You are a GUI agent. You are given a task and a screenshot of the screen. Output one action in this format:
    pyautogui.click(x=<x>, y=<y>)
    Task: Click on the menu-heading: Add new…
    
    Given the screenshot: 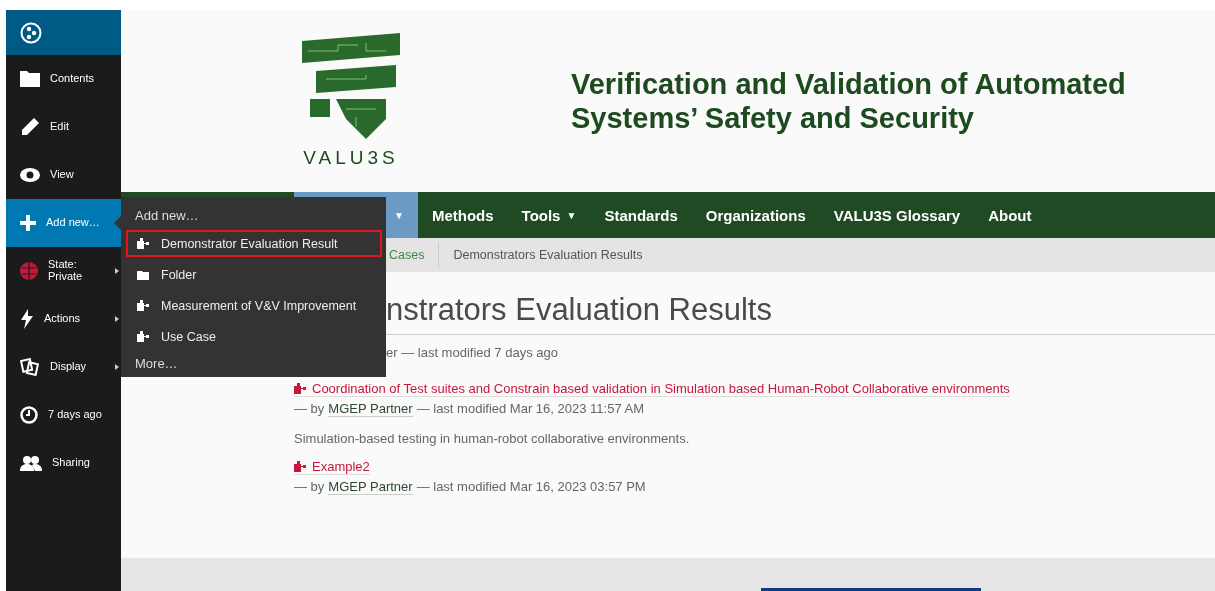 What is the action you would take?
    pyautogui.click(x=167, y=216)
    